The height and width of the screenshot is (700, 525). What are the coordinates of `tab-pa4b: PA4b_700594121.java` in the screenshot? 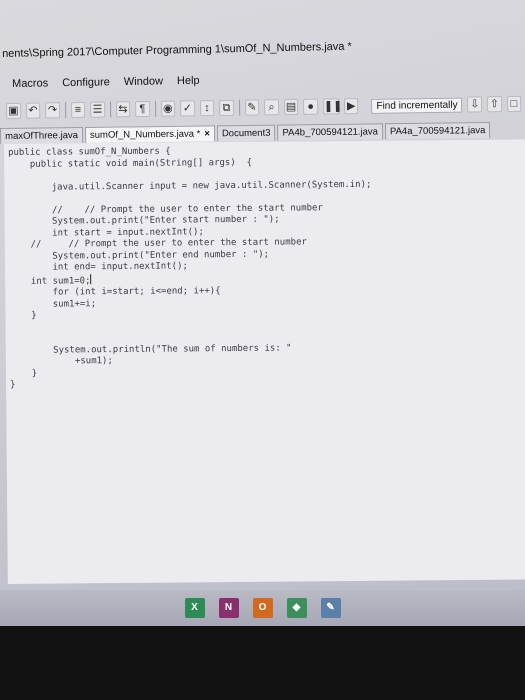 It's located at (330, 132).